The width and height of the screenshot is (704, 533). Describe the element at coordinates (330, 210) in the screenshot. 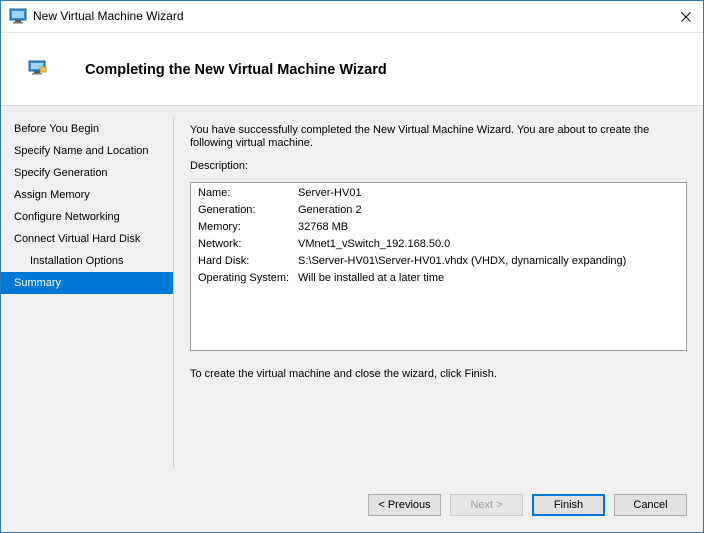

I see `description-value: Generation 2` at that location.